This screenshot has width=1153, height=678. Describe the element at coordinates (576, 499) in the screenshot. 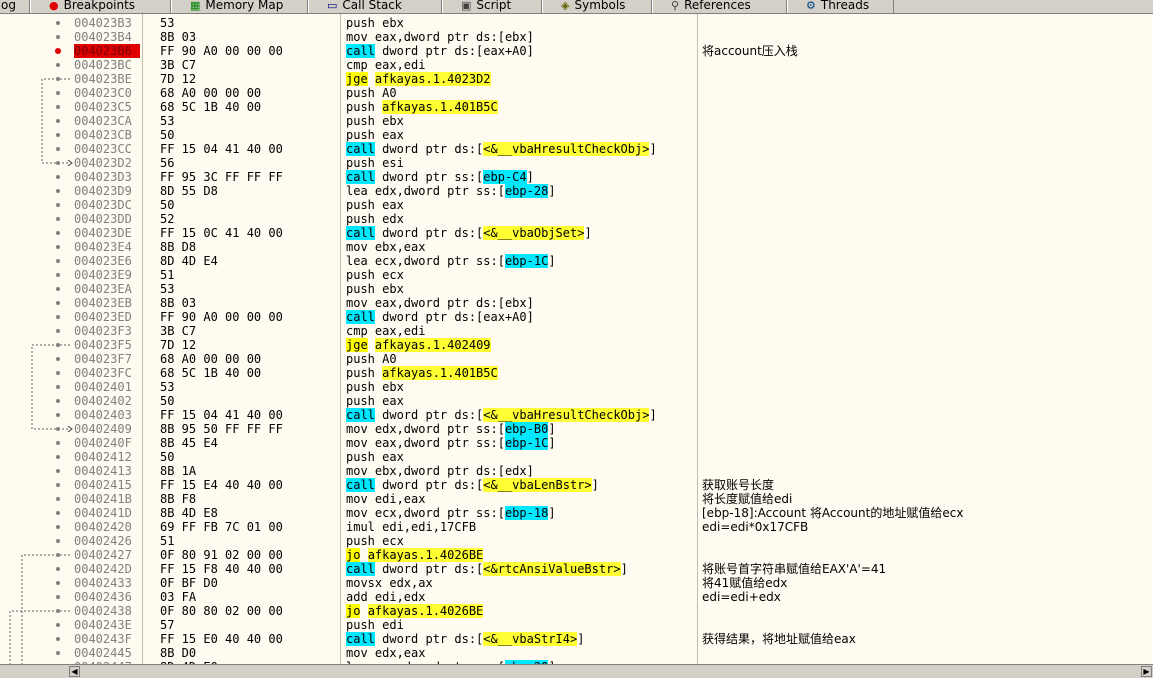

I see `instruction-row: 0040241B 8B F8 mov edi,eax 将长度赋值给edi` at that location.